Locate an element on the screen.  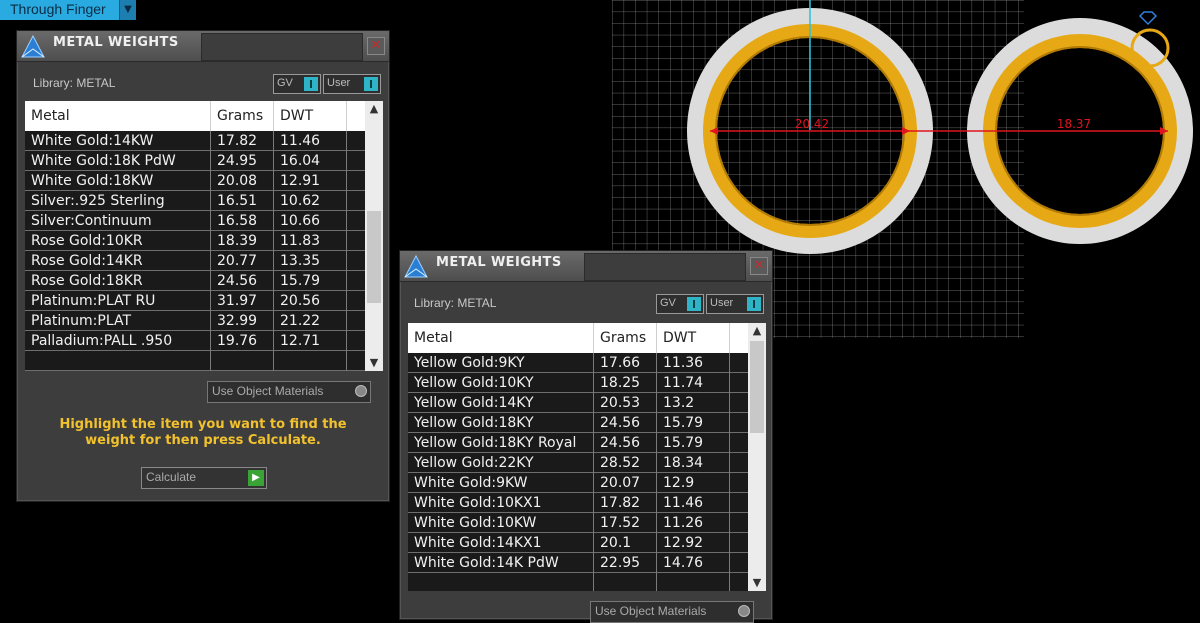
cell-dwt is located at coordinates (310, 361).